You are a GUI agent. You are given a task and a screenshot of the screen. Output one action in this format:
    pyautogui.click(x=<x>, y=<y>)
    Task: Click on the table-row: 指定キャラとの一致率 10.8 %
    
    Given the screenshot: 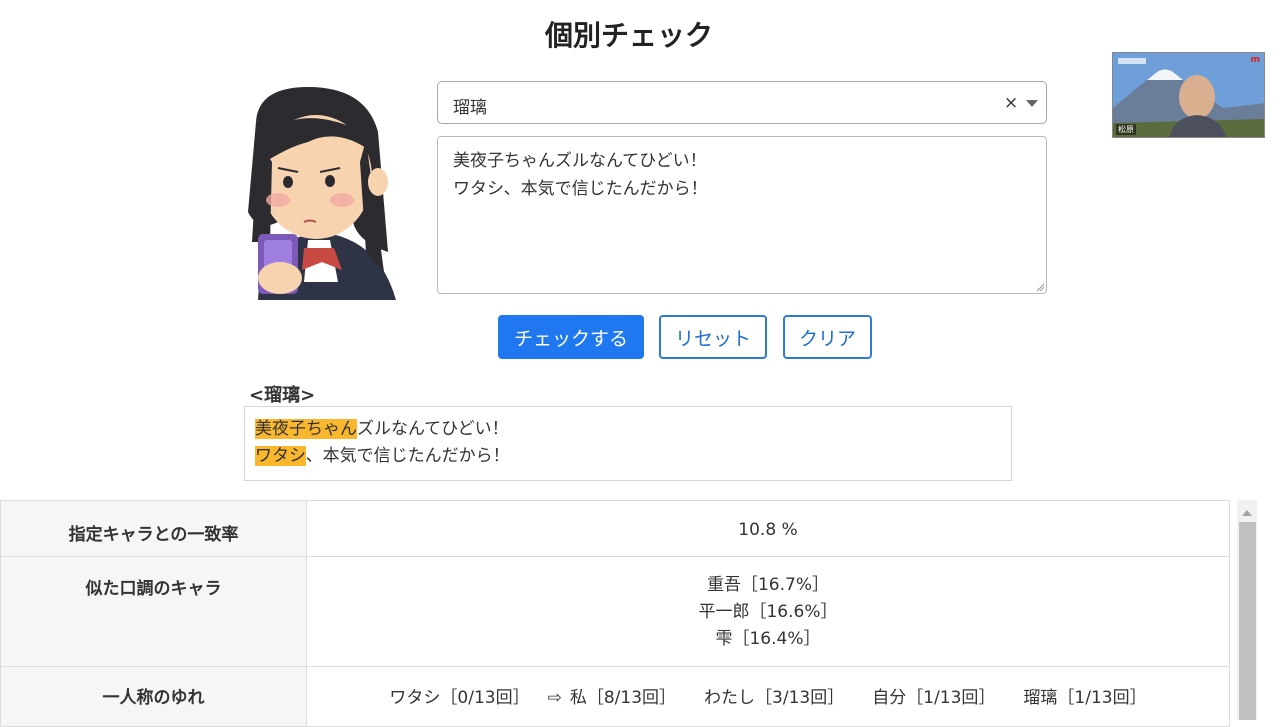 What is the action you would take?
    pyautogui.click(x=615, y=528)
    